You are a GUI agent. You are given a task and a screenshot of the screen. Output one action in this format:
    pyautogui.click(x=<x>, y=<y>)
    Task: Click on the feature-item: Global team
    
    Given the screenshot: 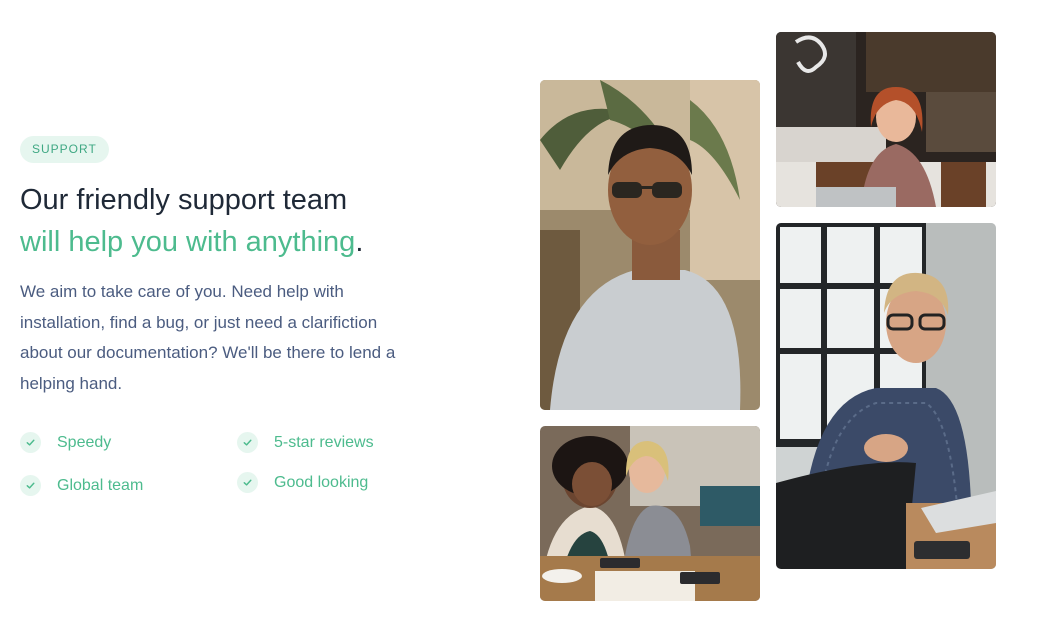 What is the action you would take?
    pyautogui.click(x=81, y=485)
    